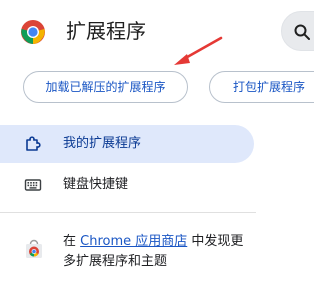  Describe the element at coordinates (33, 32) in the screenshot. I see `chrome-logo-icon` at that location.